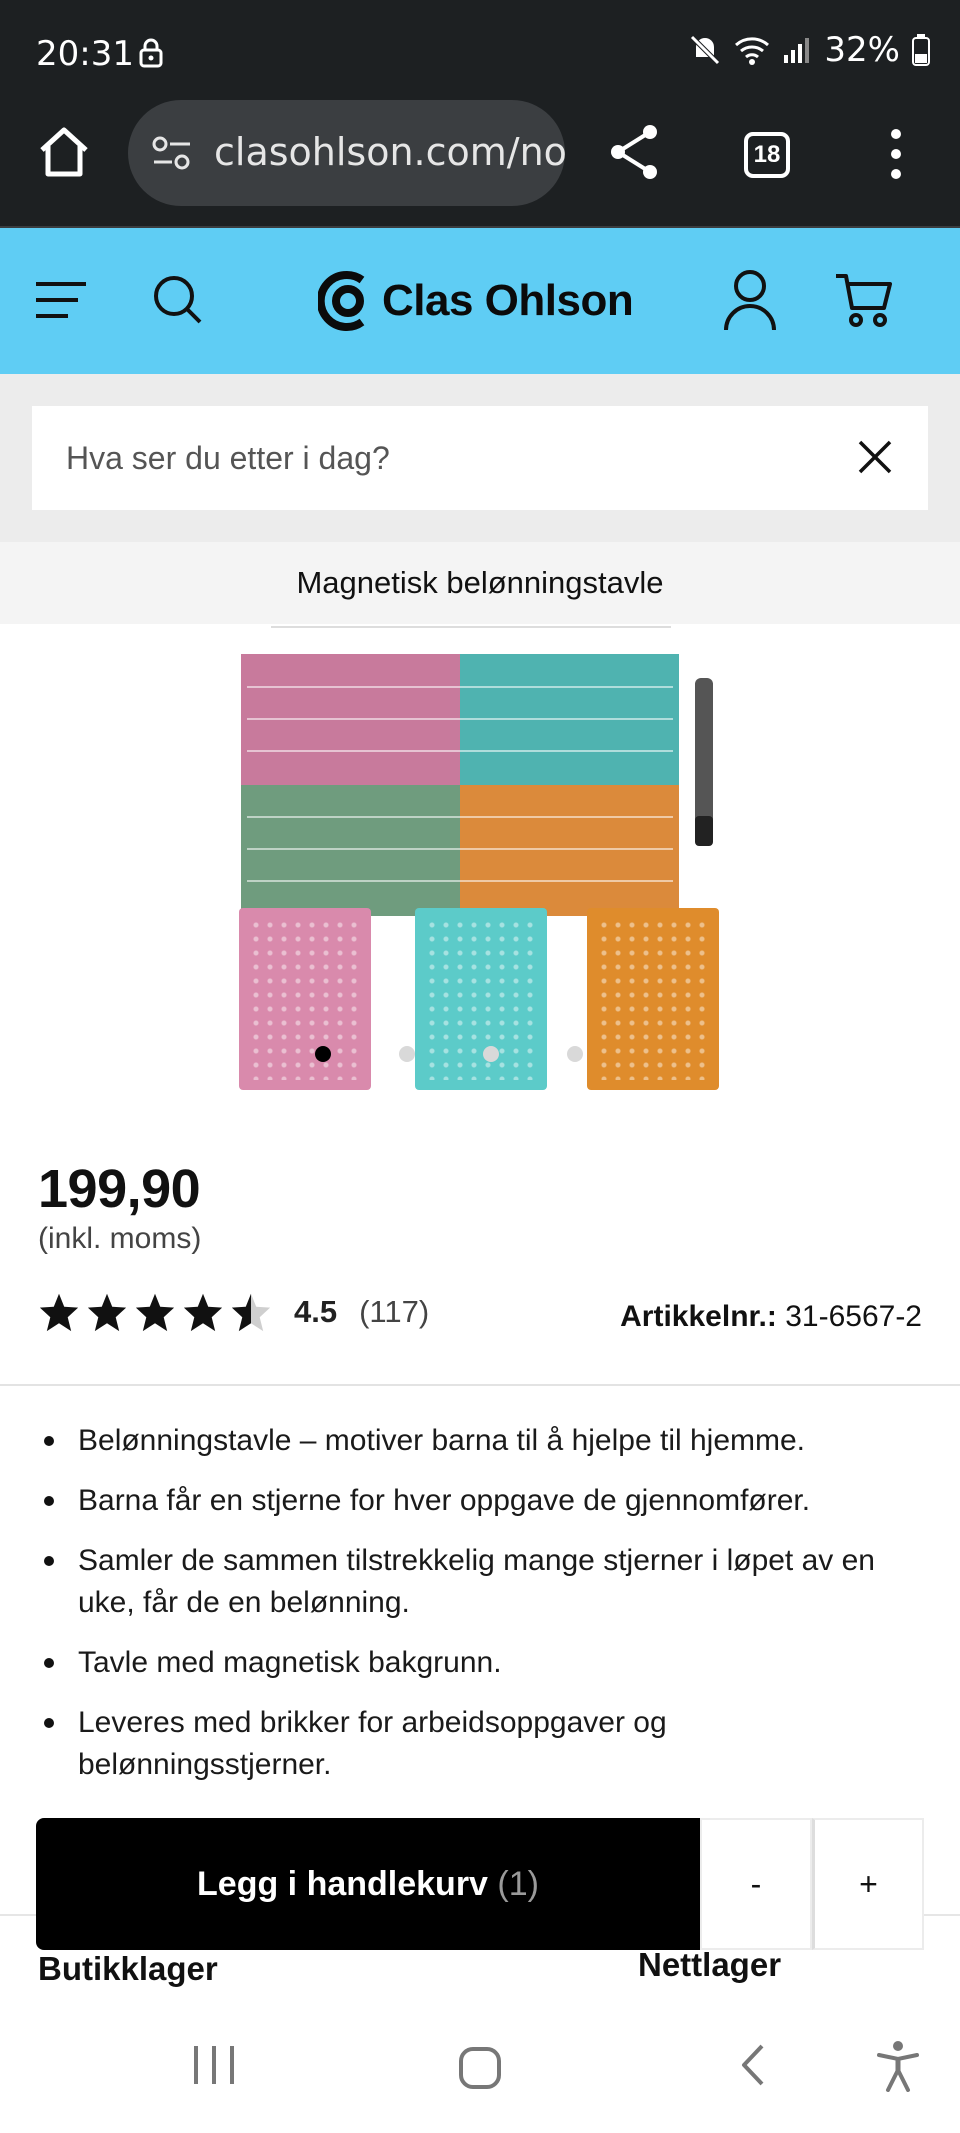 This screenshot has width=960, height=2133. What do you see at coordinates (756, 1884) in the screenshot?
I see `quantity-decrease-button: -` at bounding box center [756, 1884].